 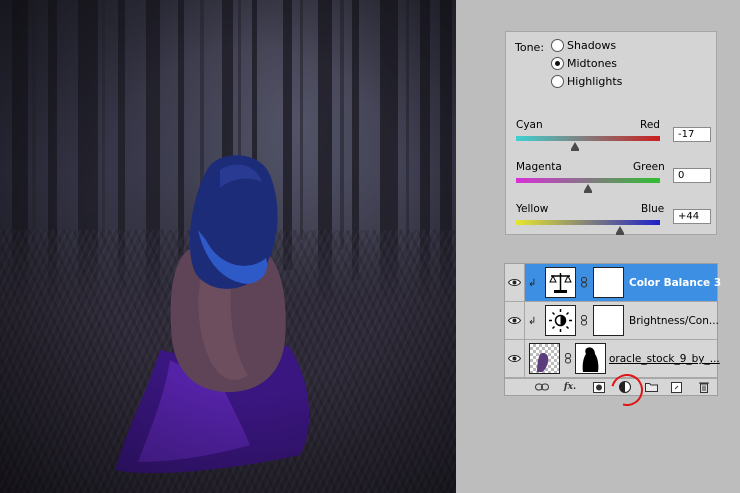 I want to click on cyan-label: Cyan, so click(x=529, y=125).